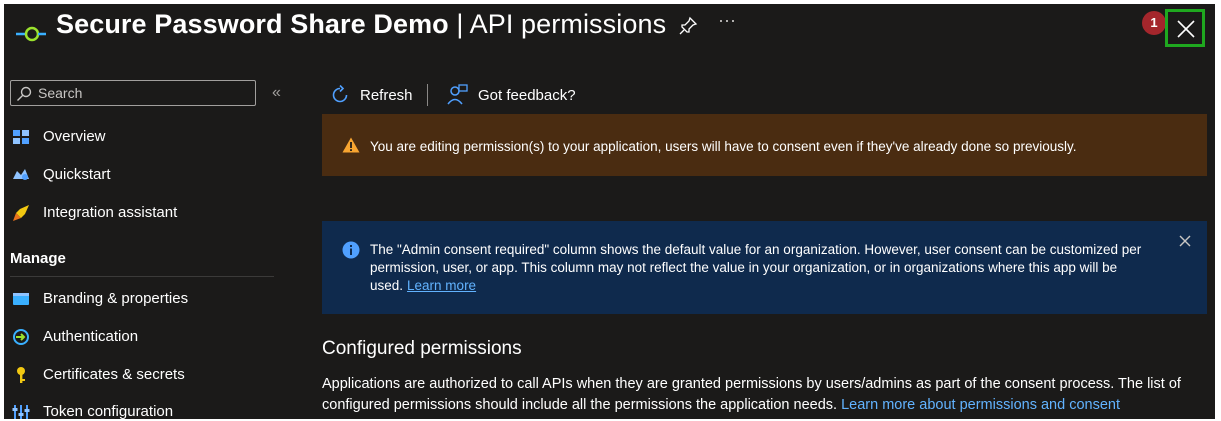  What do you see at coordinates (1154, 23) in the screenshot?
I see `step-badge: 1` at bounding box center [1154, 23].